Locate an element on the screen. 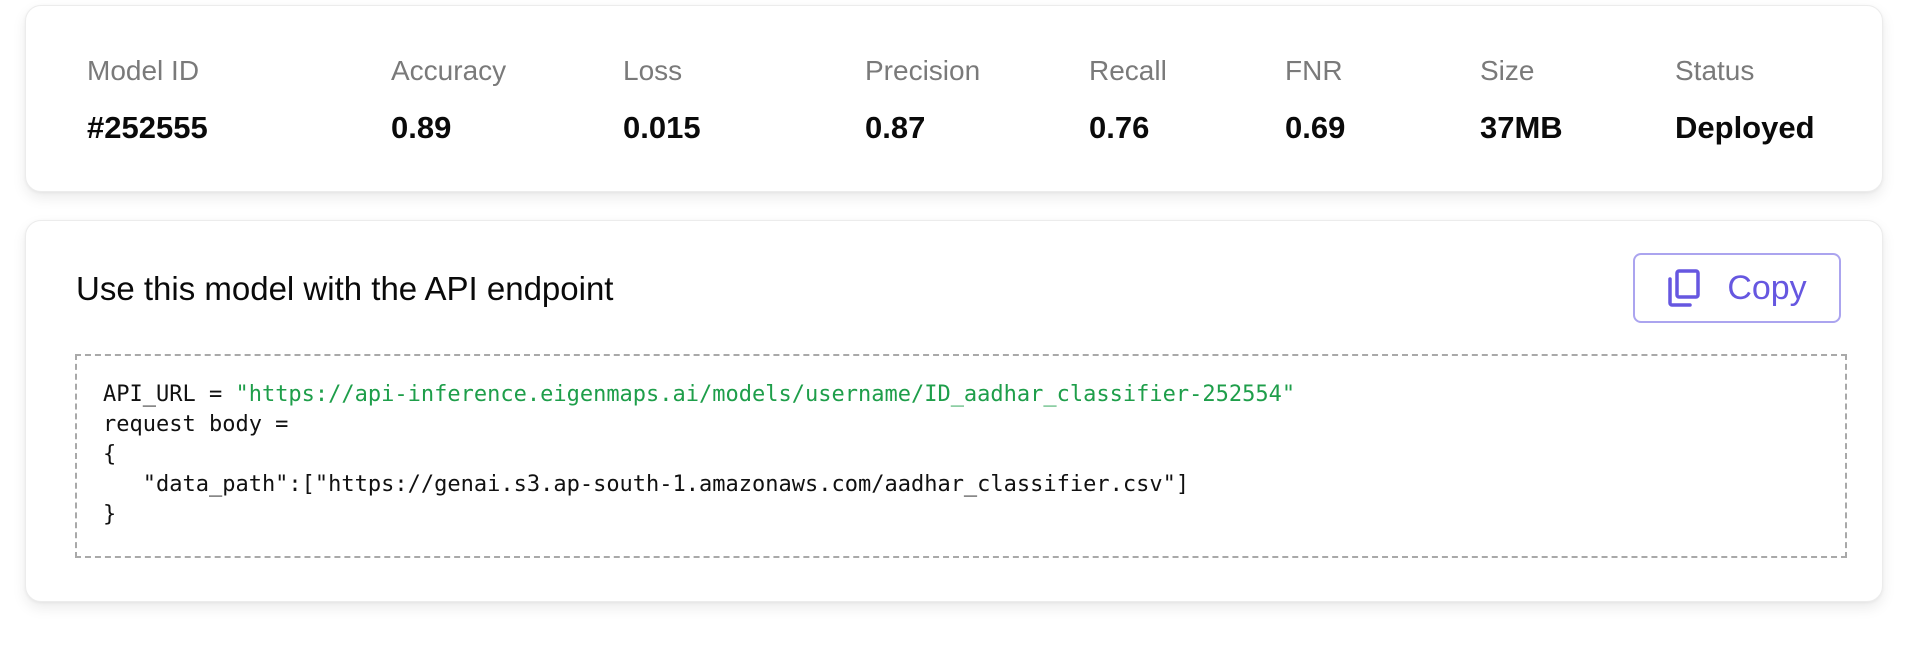 The height and width of the screenshot is (648, 1909). metric-model-id: Model ID #252555 is located at coordinates (147, 100).